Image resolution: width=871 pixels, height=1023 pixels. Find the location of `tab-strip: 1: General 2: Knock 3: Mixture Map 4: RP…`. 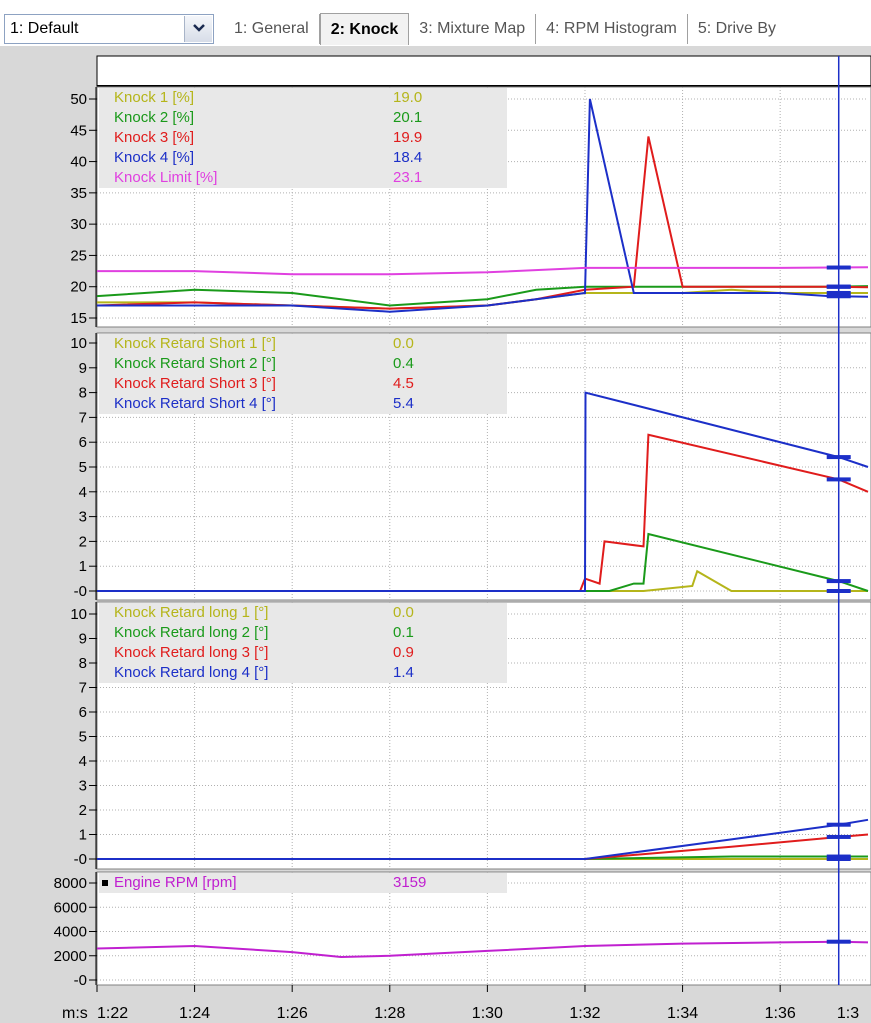

tab-strip: 1: General 2: Knock 3: Mixture Map 4: RP… is located at coordinates (505, 29).